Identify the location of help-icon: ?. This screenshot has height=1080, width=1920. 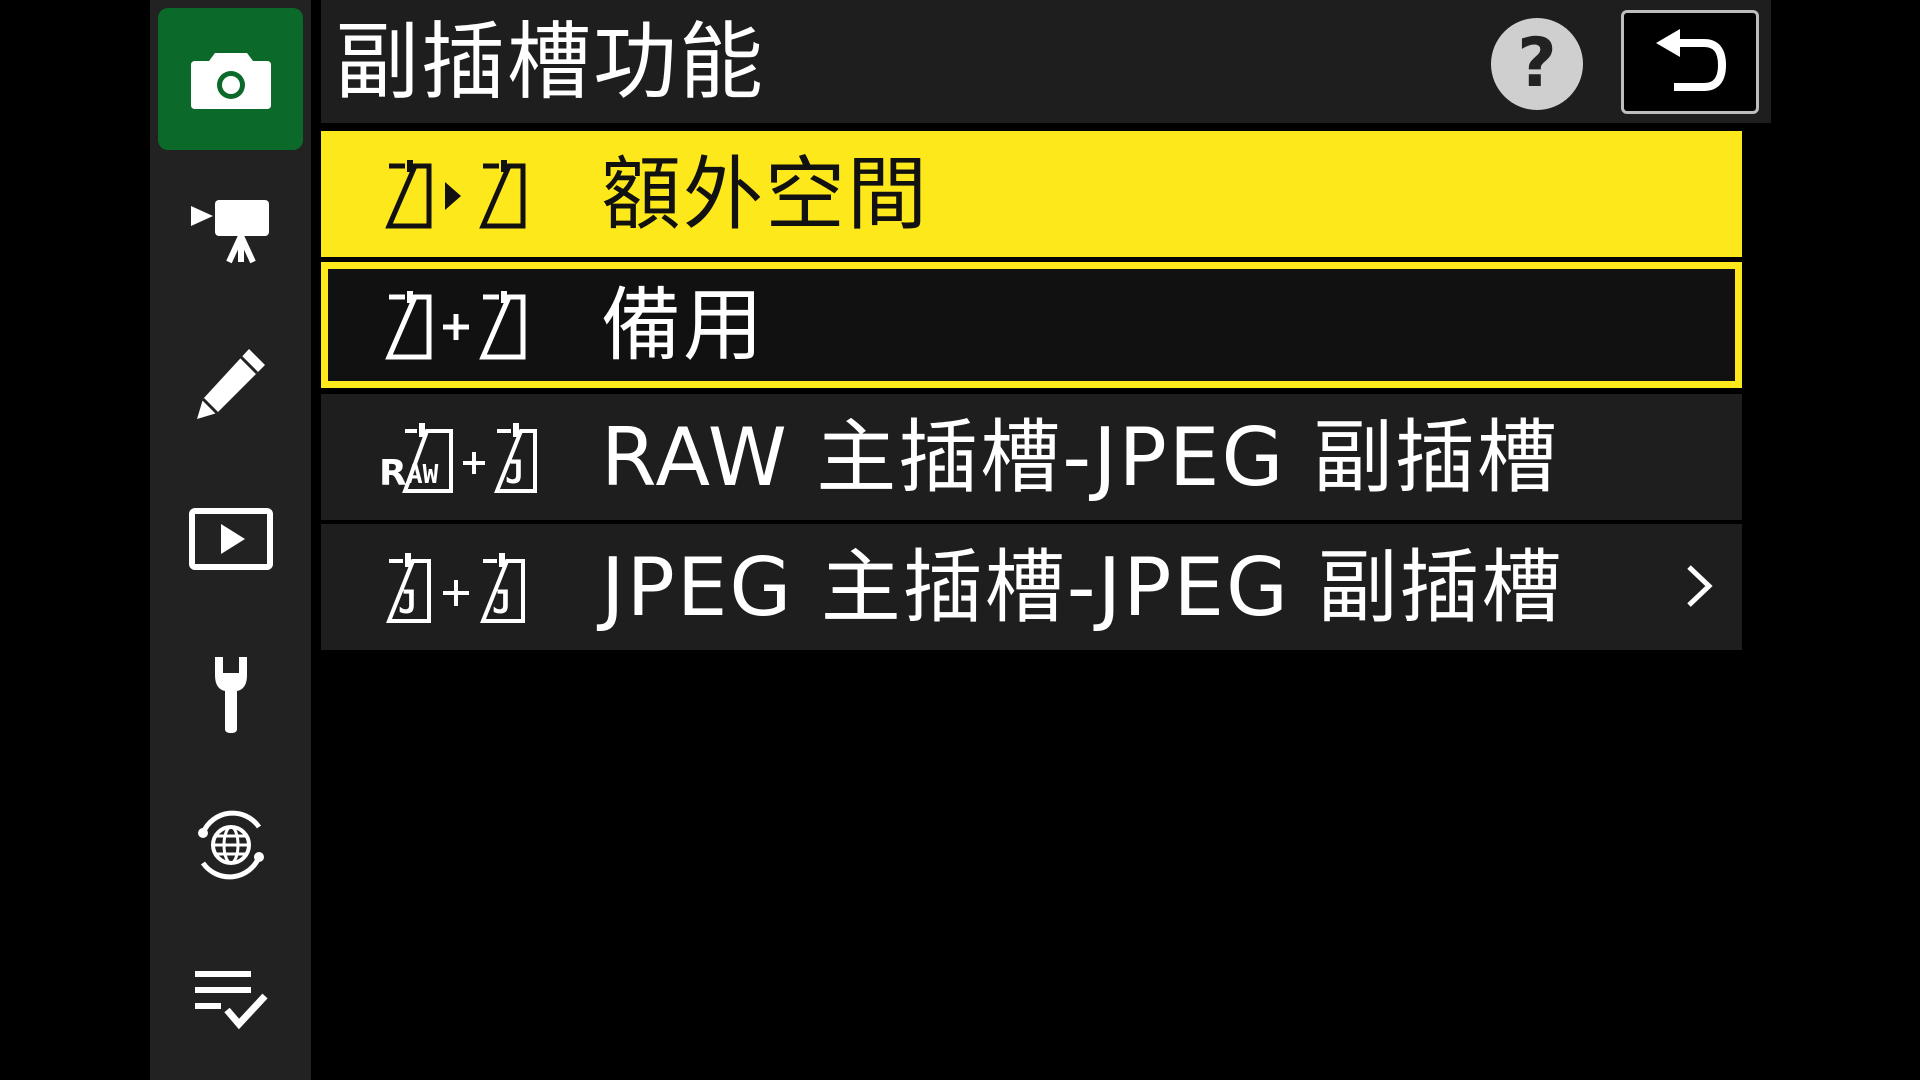
(1537, 64).